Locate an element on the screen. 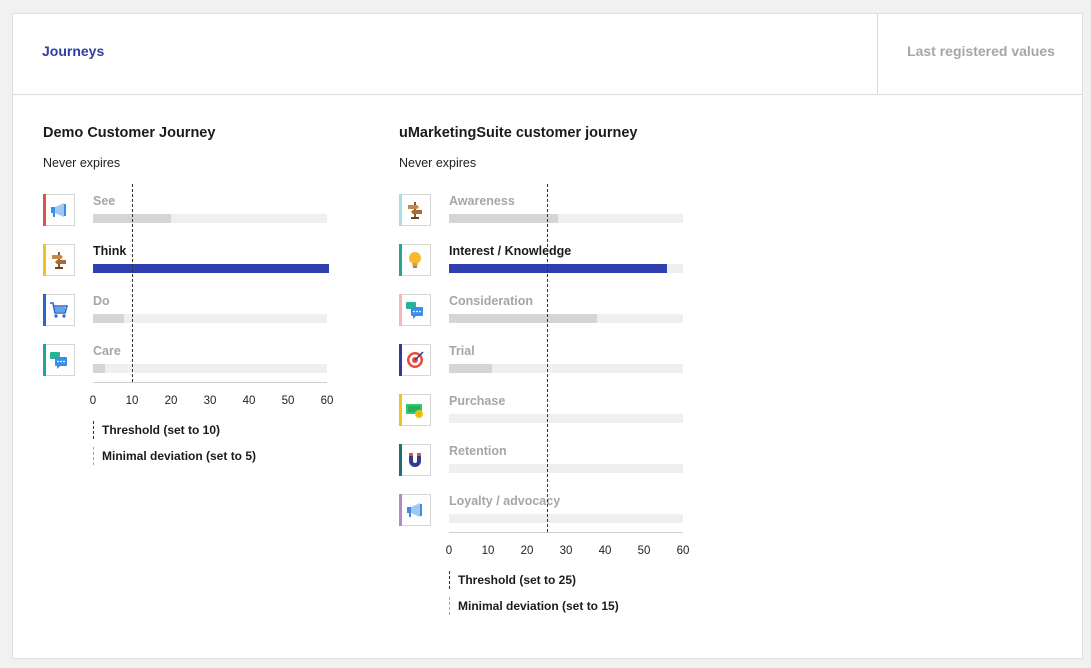  stage-label: See is located at coordinates (104, 201).